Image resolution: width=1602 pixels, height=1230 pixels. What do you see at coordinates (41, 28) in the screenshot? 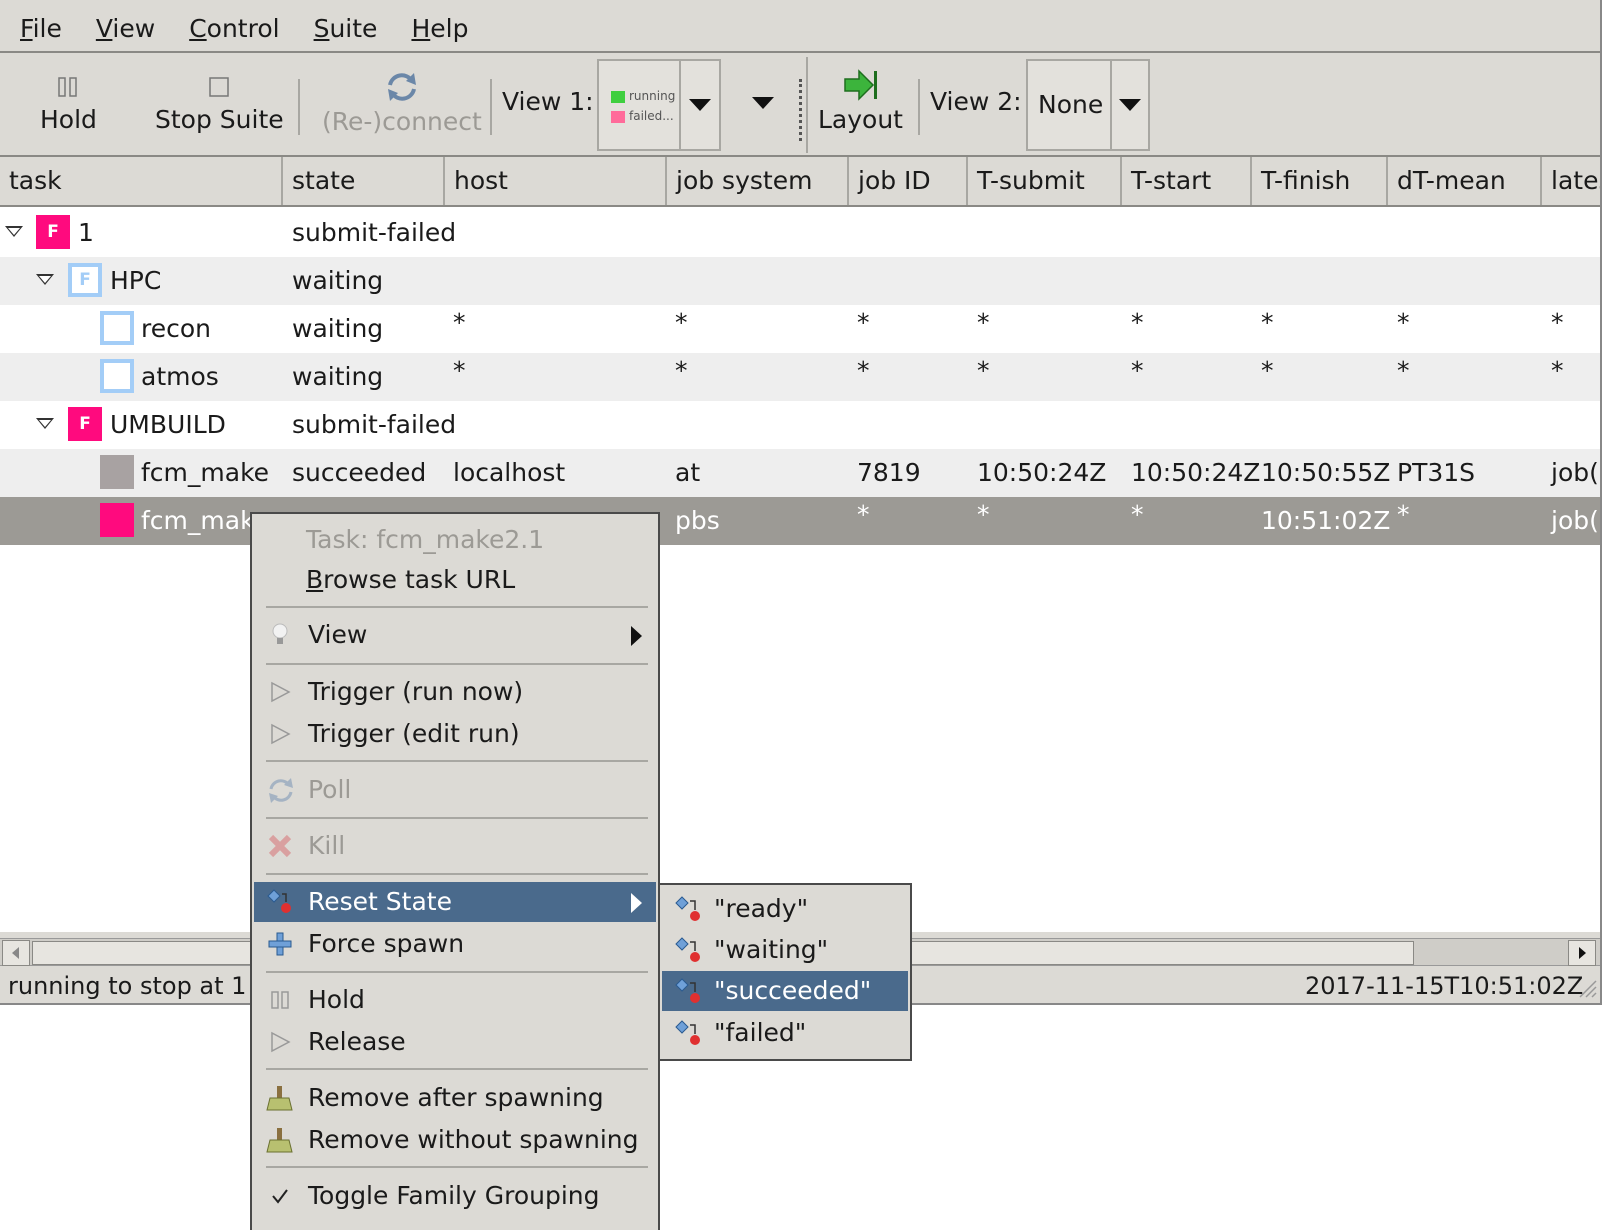
I see `menu-file: File` at bounding box center [41, 28].